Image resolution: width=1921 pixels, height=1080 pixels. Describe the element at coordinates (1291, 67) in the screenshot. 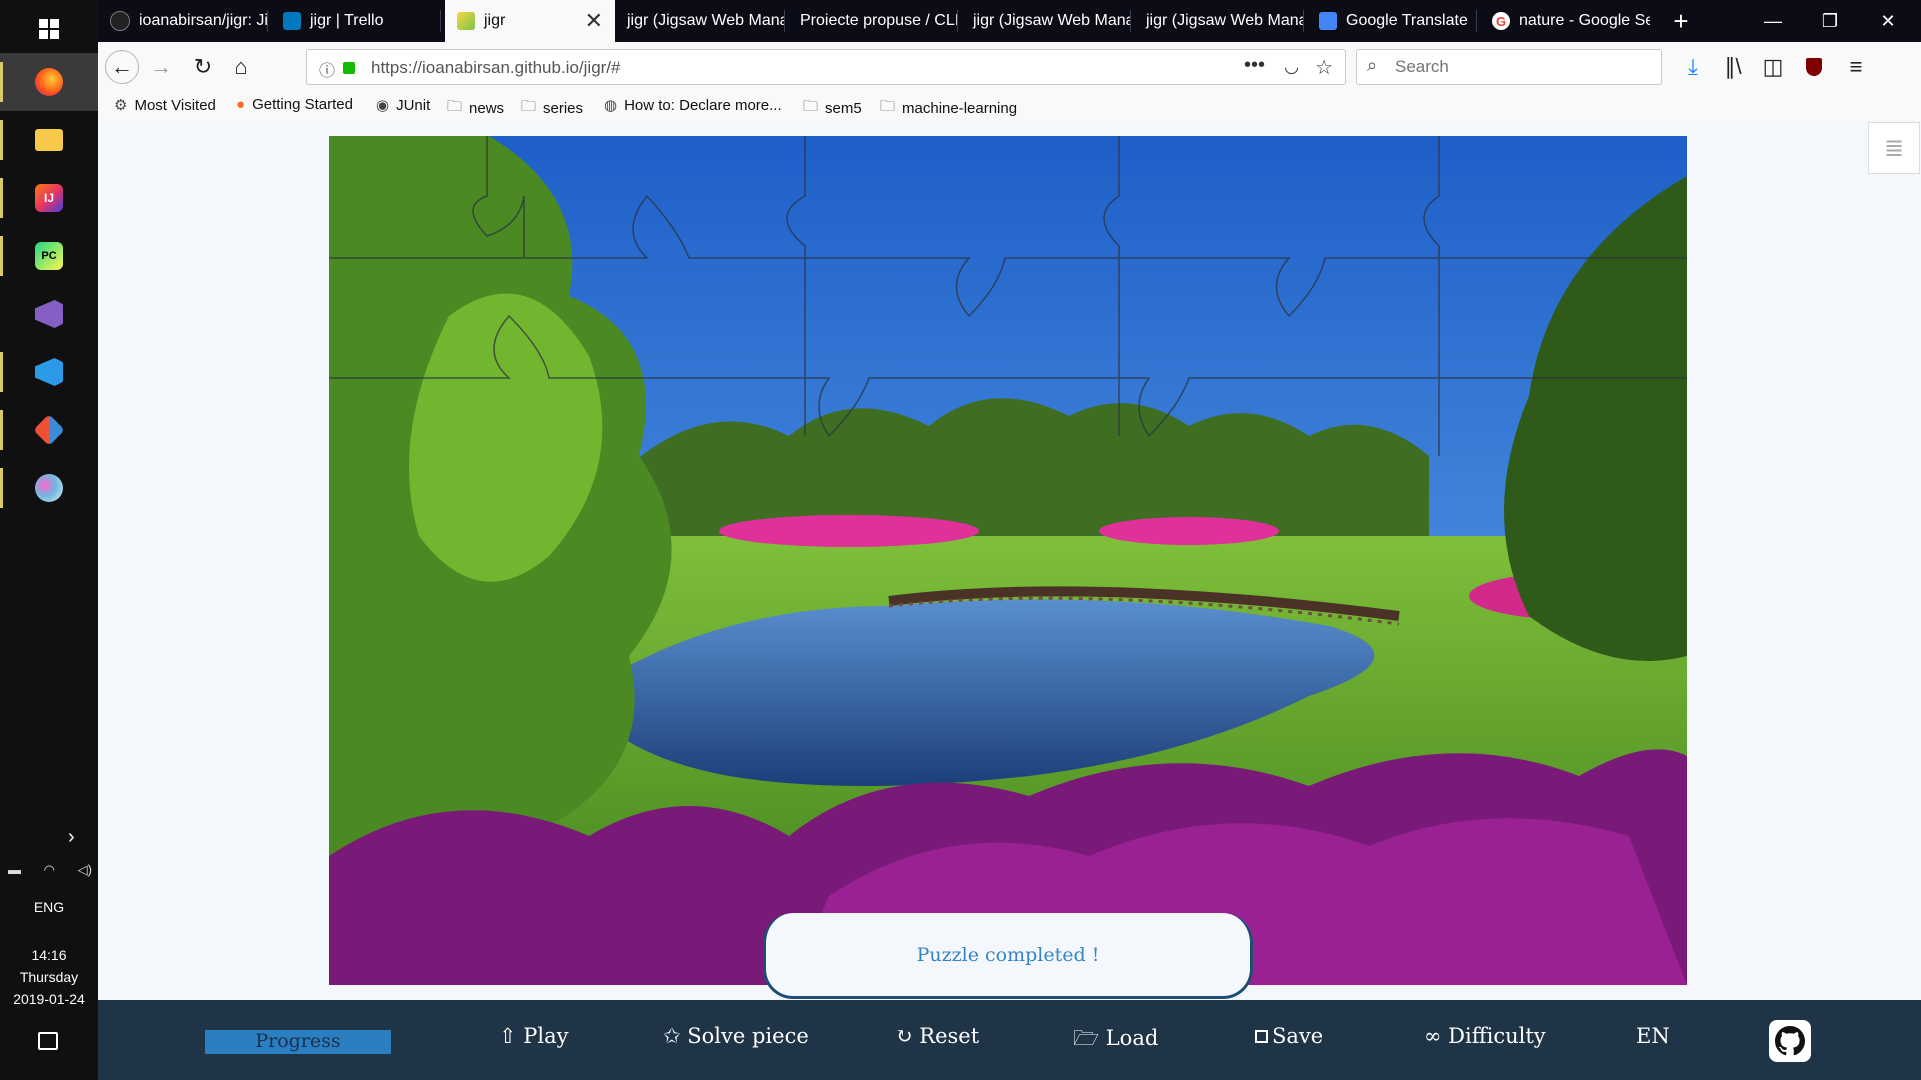

I see `pocket-icon: ◡` at that location.